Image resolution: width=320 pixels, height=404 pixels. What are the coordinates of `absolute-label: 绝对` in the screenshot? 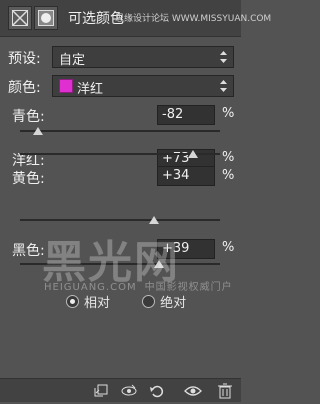 It's located at (173, 303).